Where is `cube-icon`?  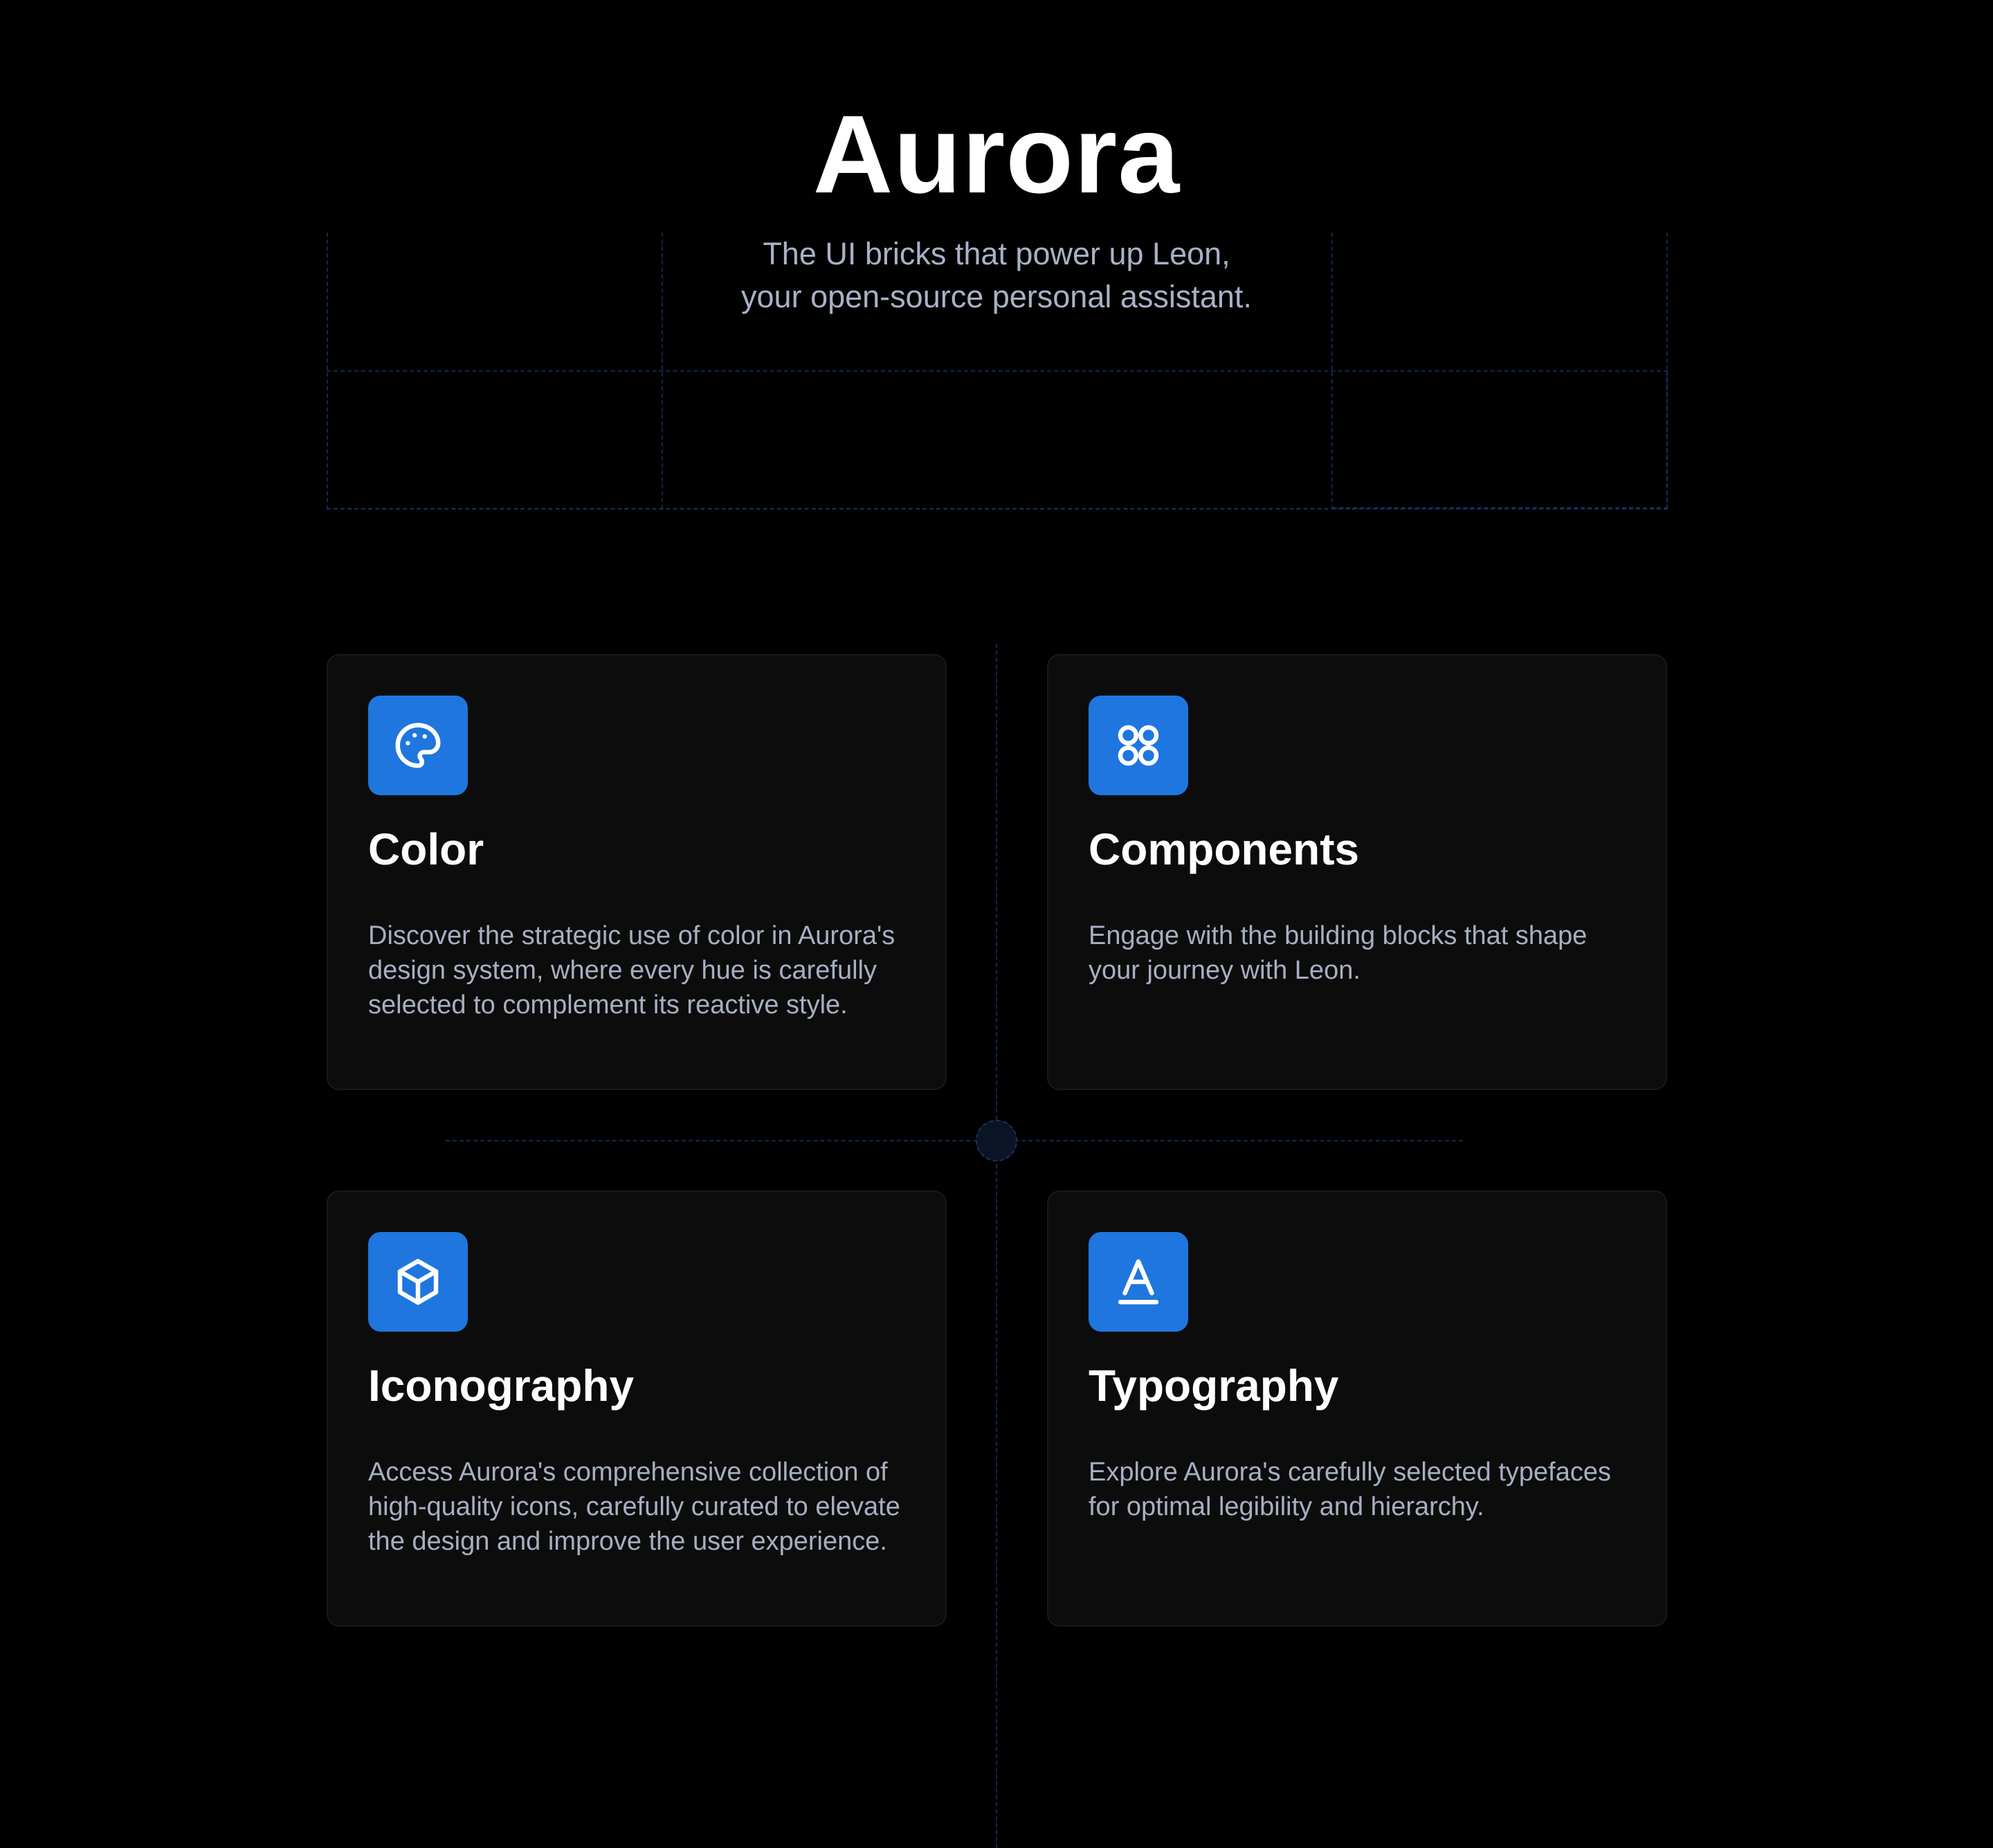 cube-icon is located at coordinates (418, 1282).